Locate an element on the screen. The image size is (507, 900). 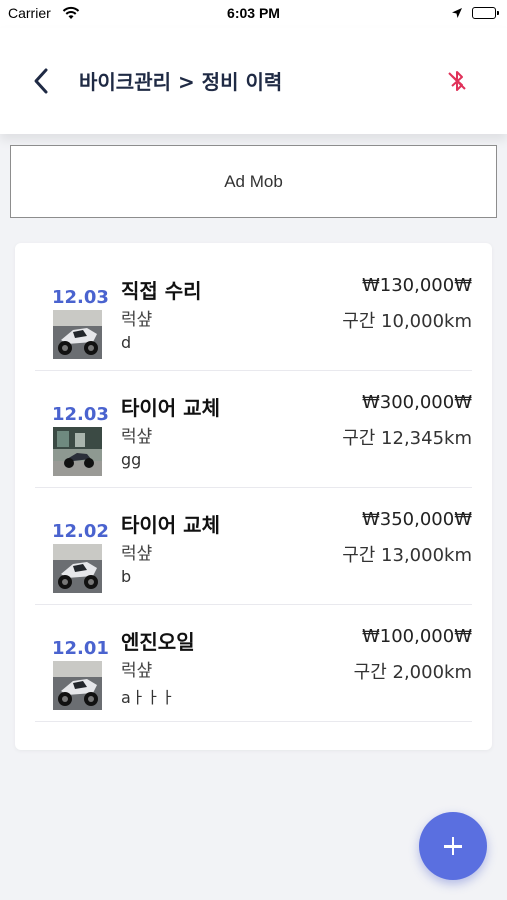
record-distance: 구간 10,000km is located at coordinates (407, 321).